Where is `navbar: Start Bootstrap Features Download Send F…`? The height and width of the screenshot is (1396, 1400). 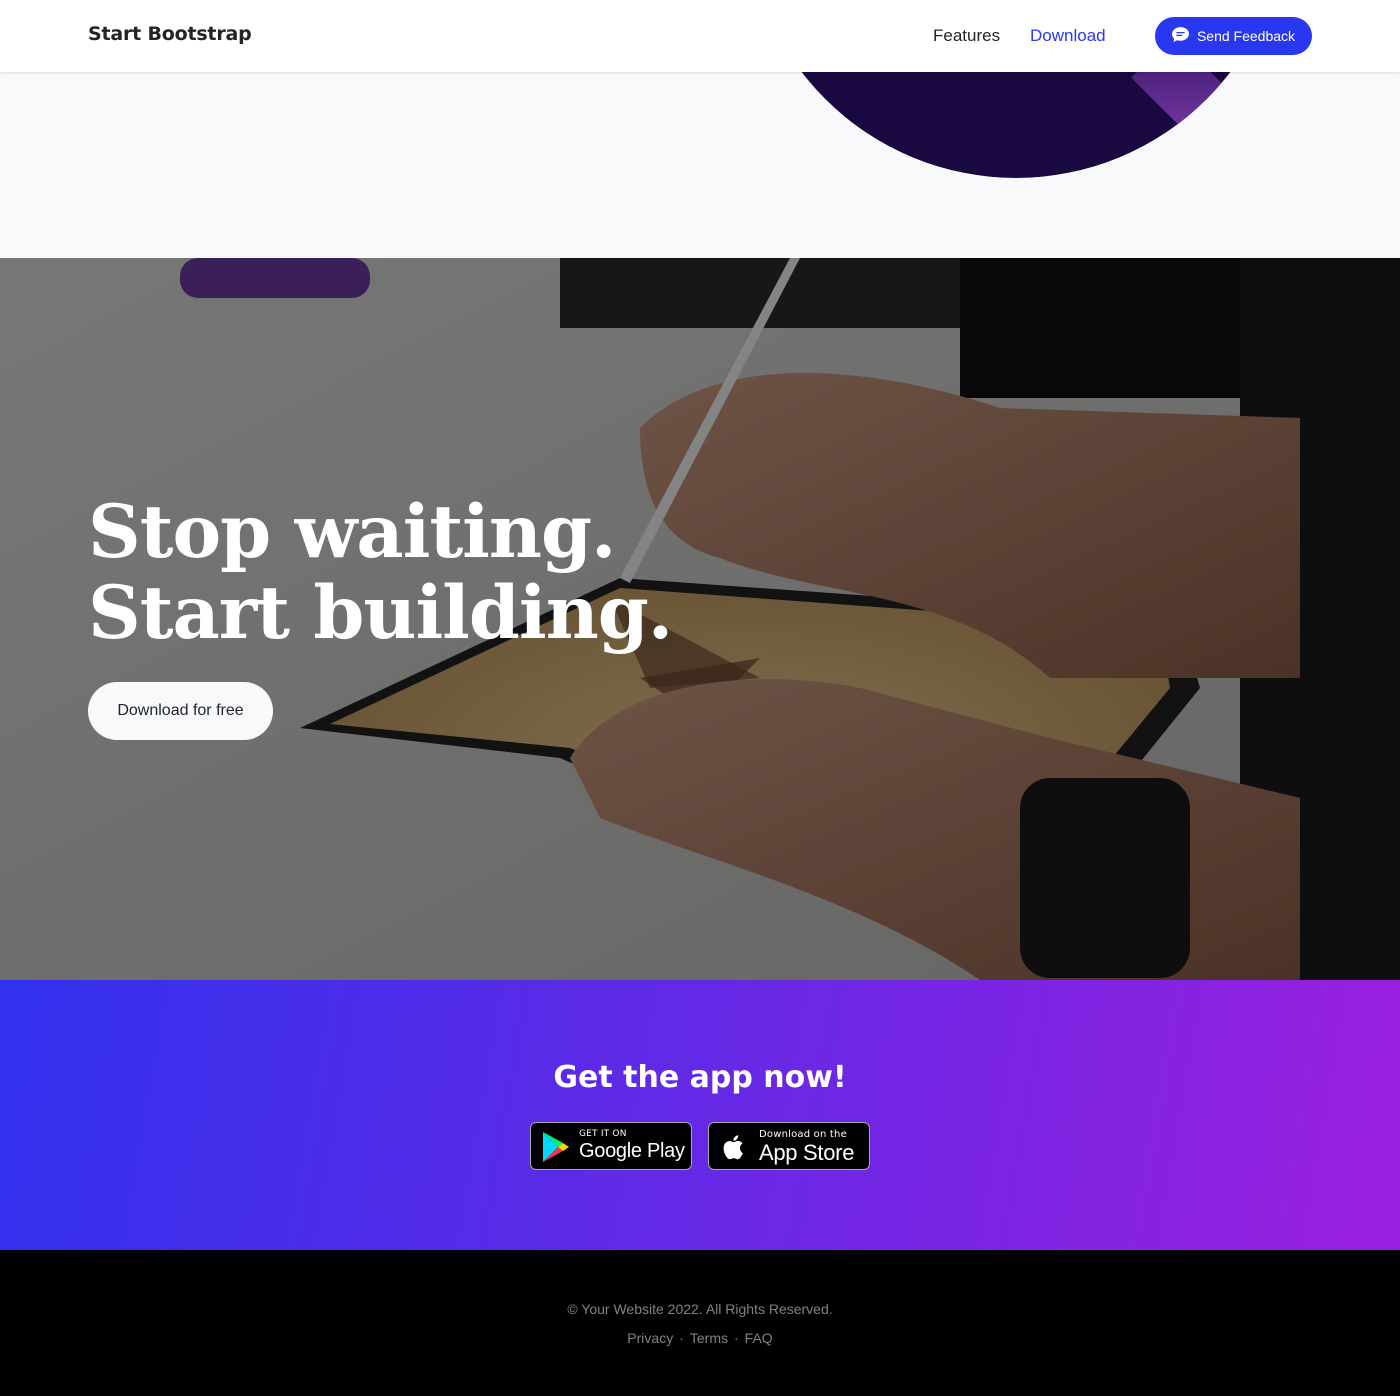 navbar: Start Bootstrap Features Download Send F… is located at coordinates (700, 36).